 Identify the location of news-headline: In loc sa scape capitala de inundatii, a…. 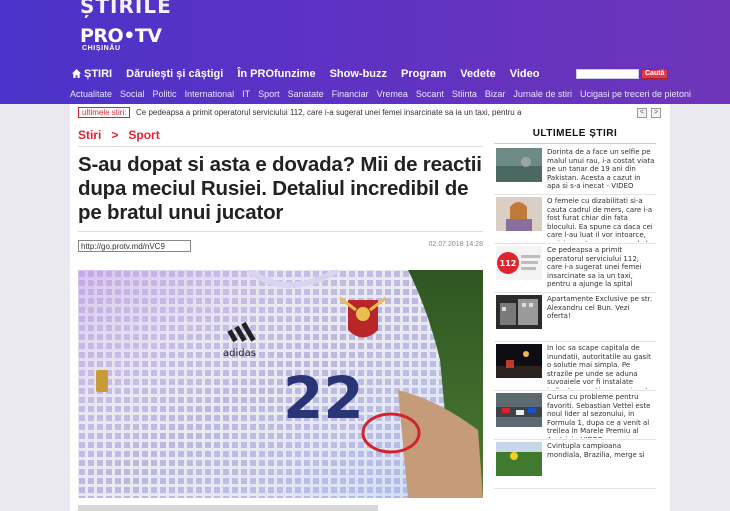
(601, 366).